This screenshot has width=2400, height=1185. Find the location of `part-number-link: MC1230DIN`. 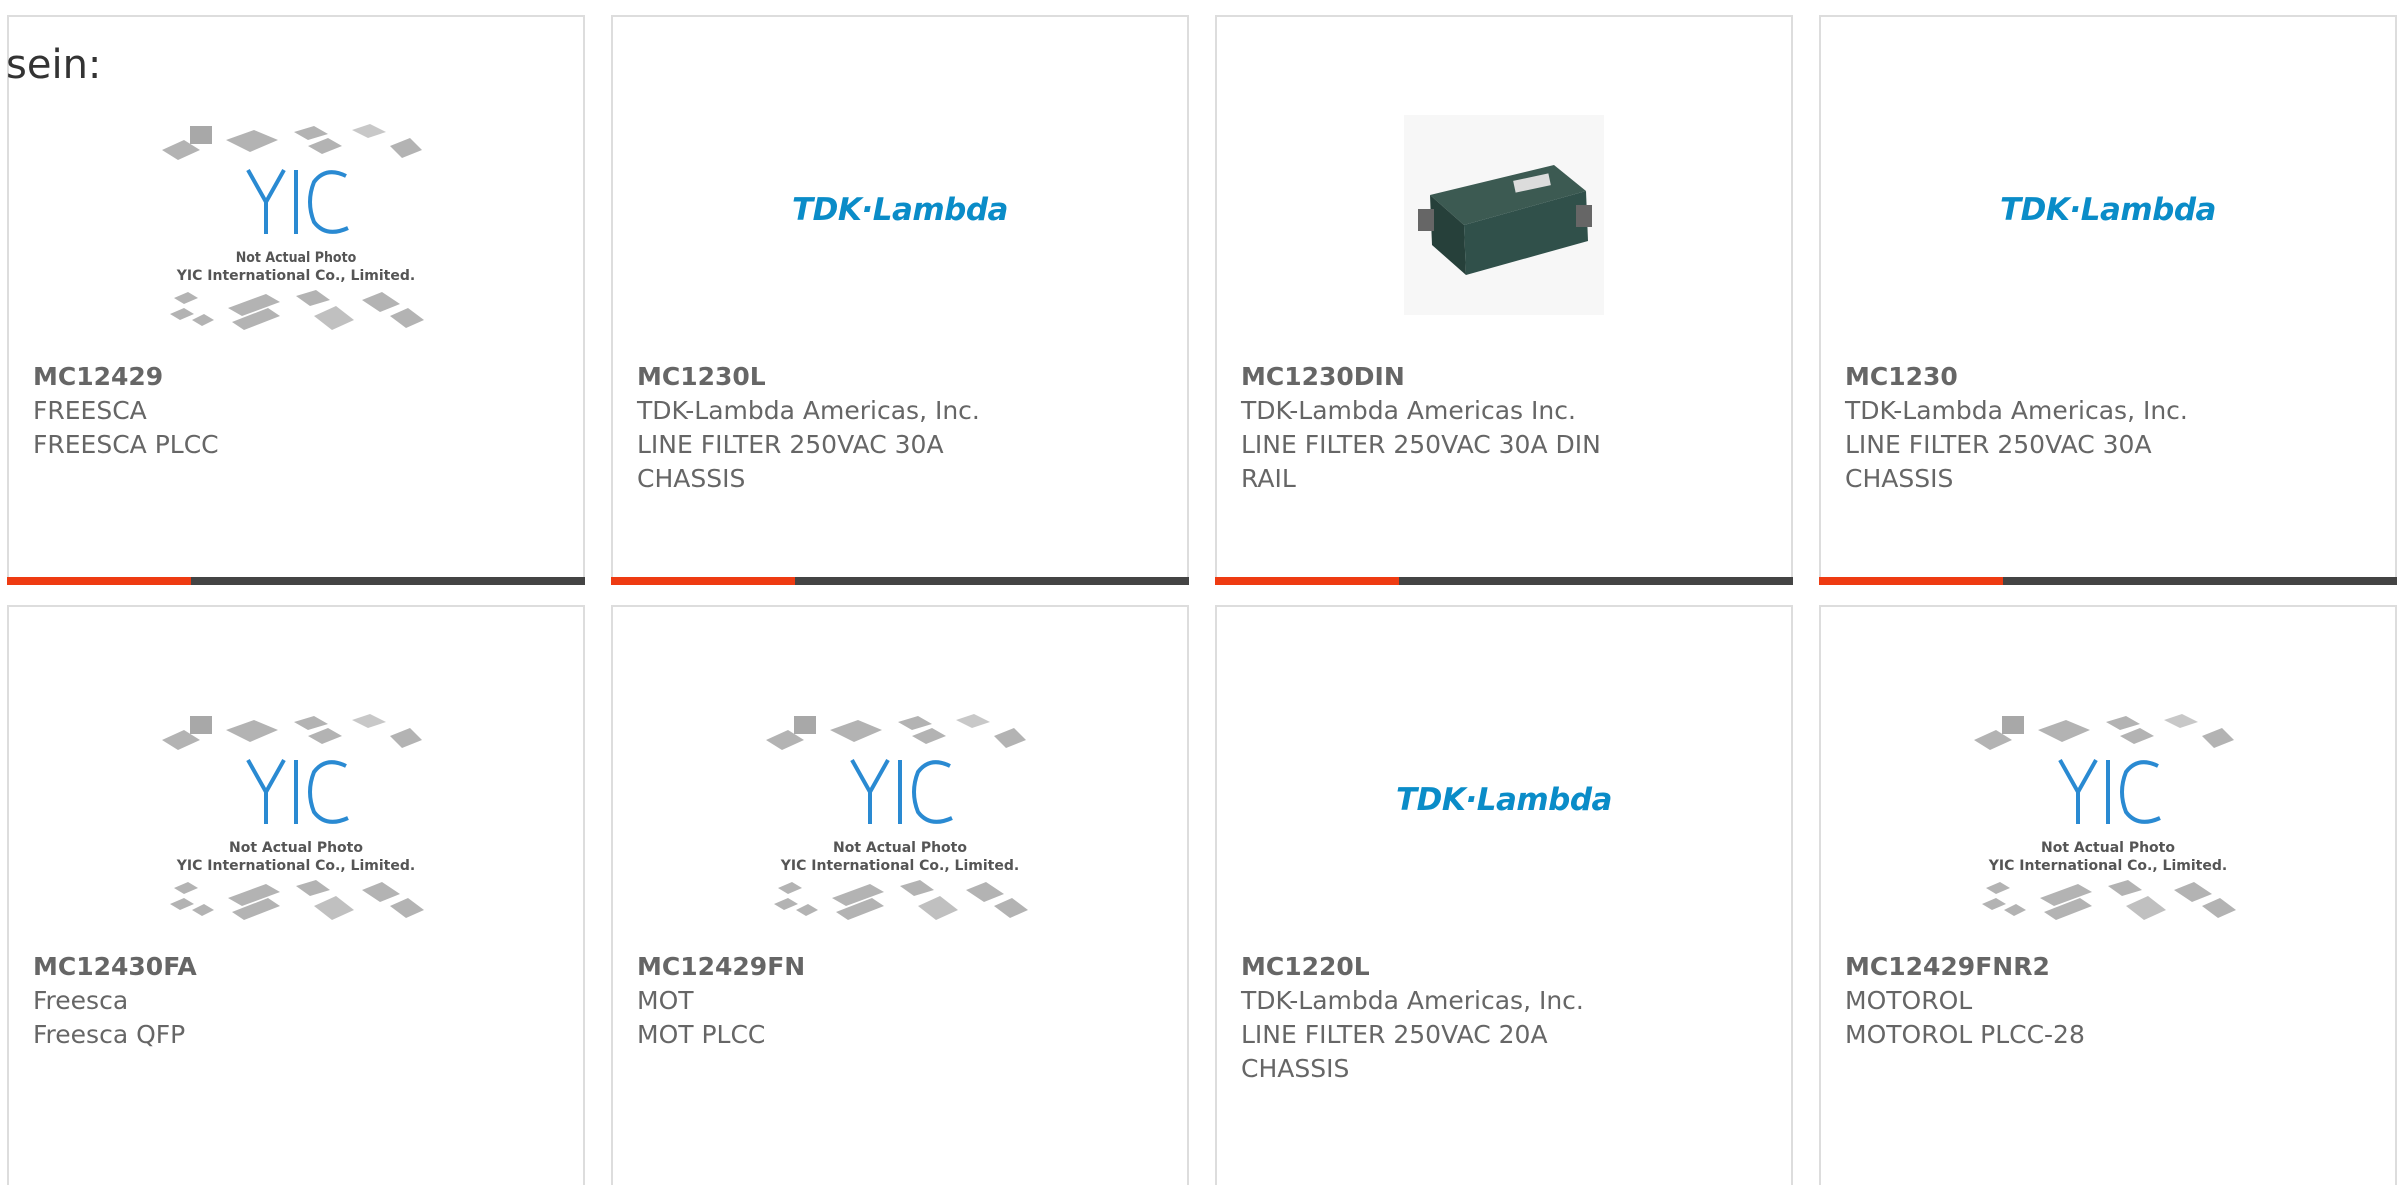

part-number-link: MC1230DIN is located at coordinates (1506, 377).